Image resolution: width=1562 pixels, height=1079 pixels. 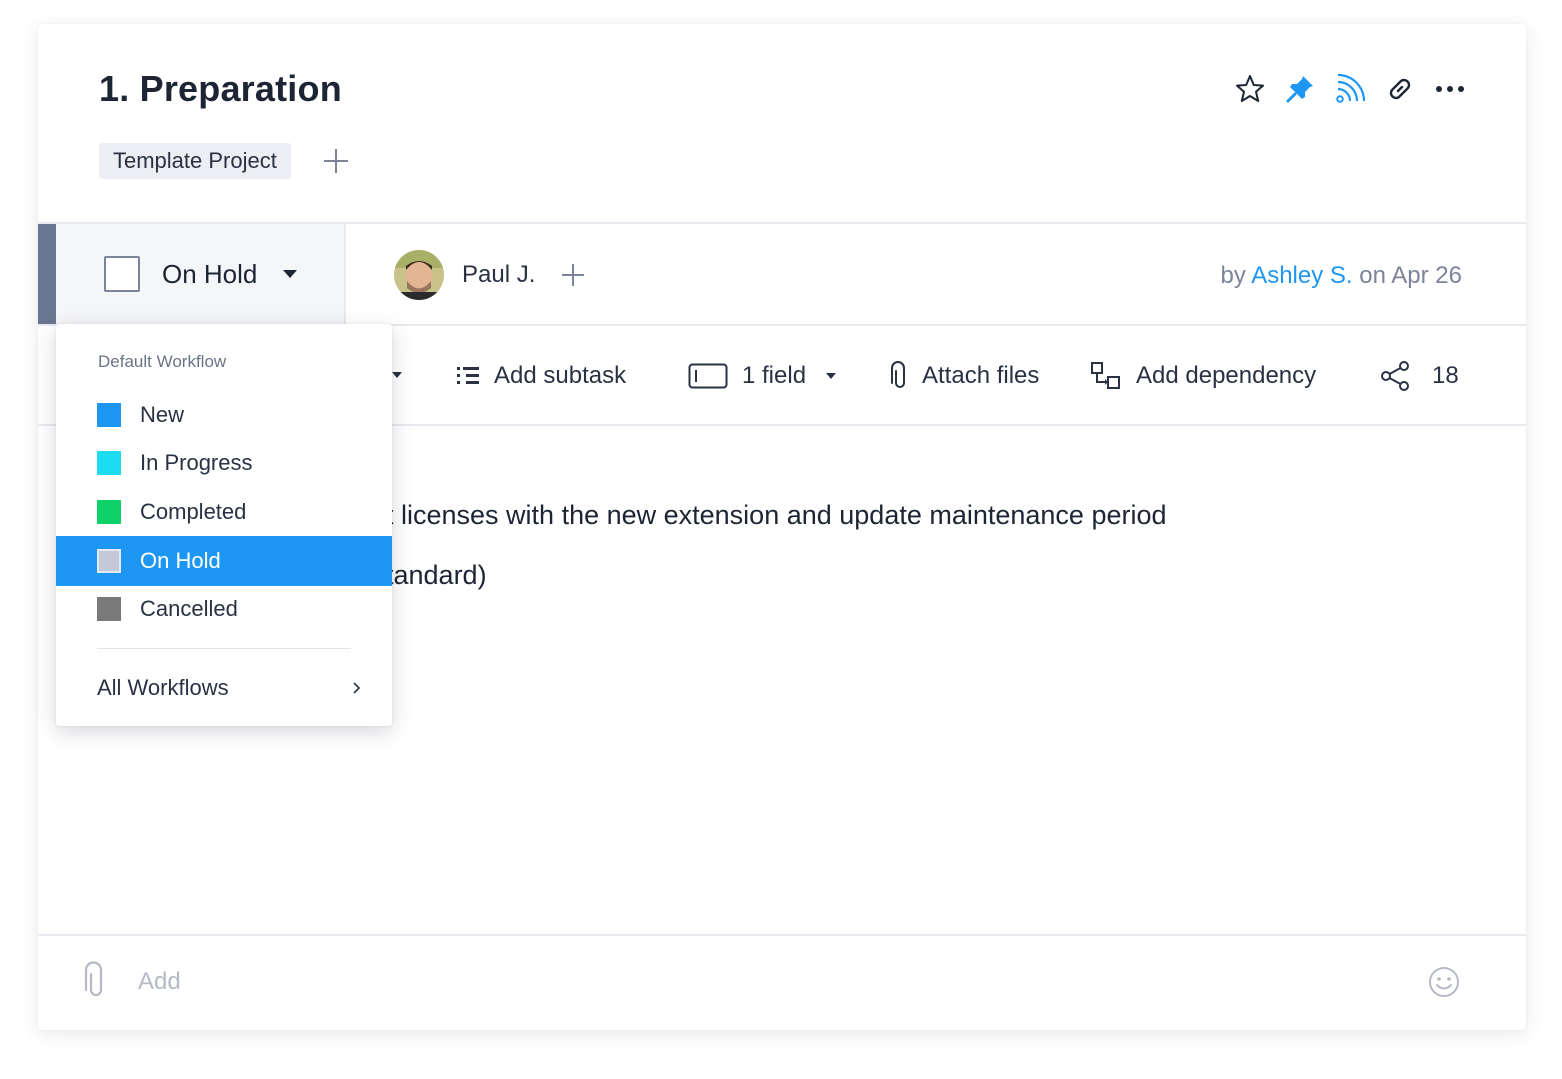 I want to click on status-option-label: On Hold, so click(x=180, y=560).